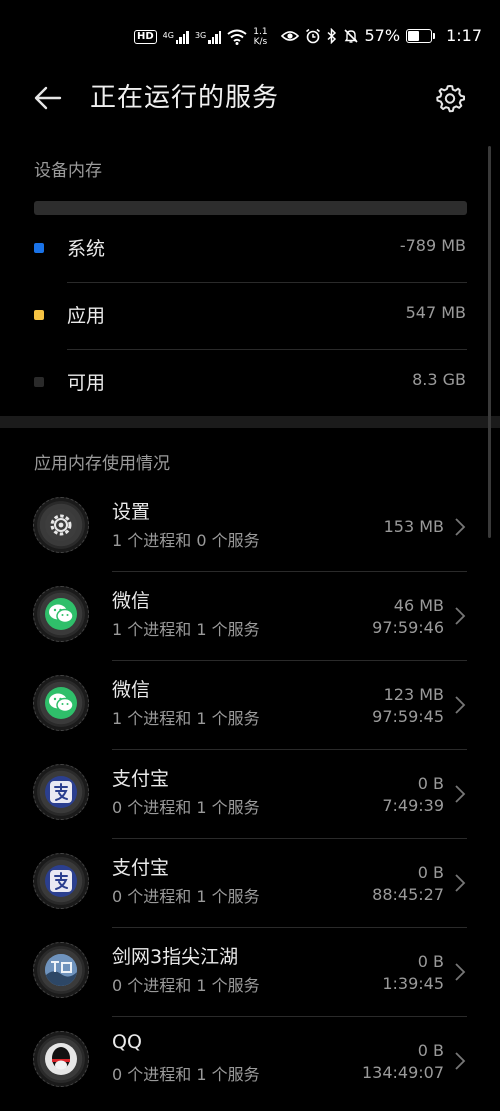 The width and height of the screenshot is (500, 1111). I want to click on app-memory-size: 153 MB, so click(413, 526).